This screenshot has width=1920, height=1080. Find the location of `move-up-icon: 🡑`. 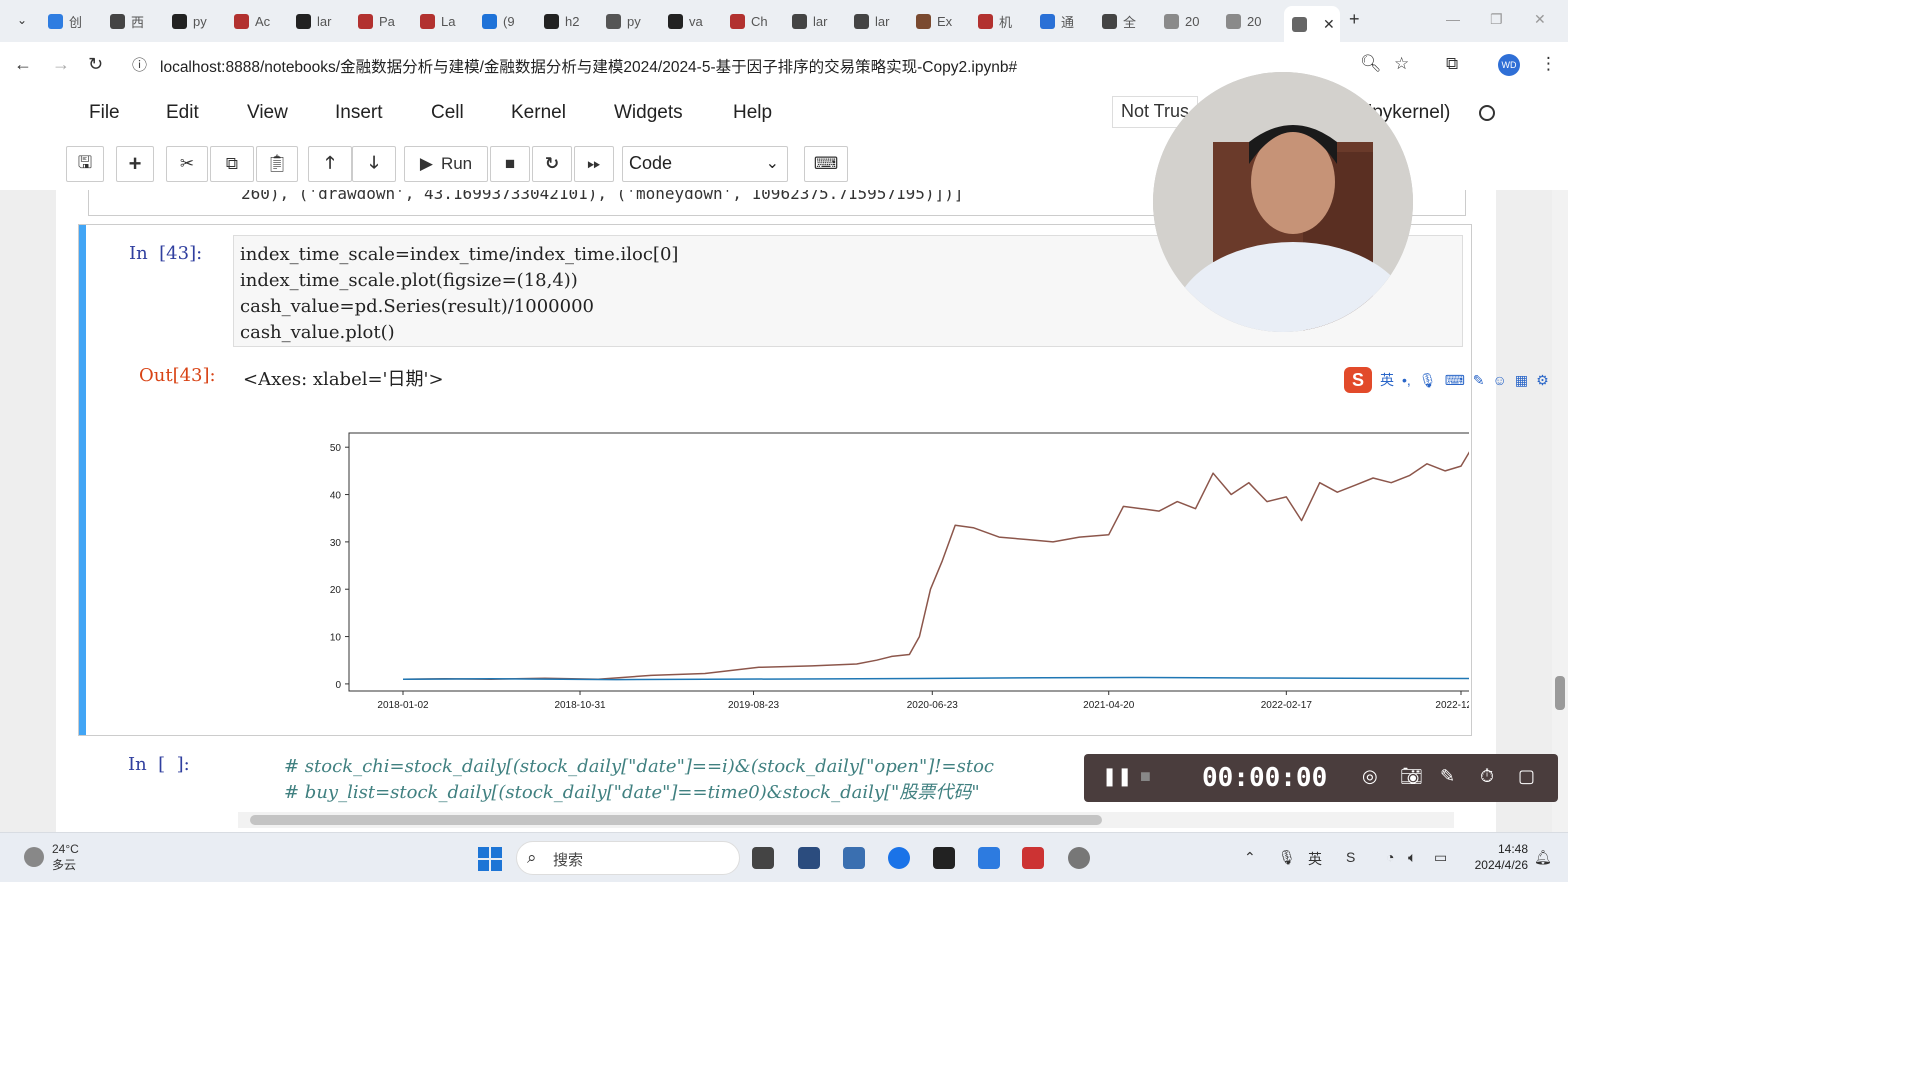

move-up-icon: 🡑 is located at coordinates (330, 164).